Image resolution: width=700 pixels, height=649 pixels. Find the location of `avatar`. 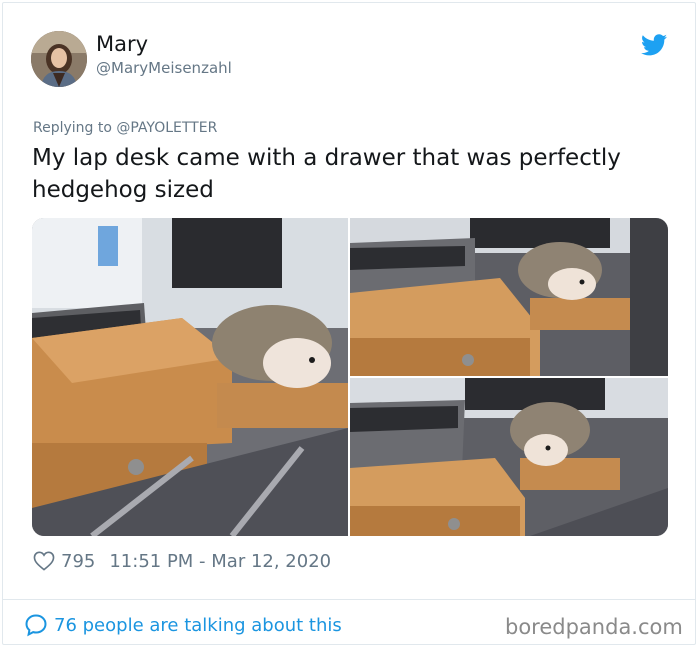

avatar is located at coordinates (59, 59).